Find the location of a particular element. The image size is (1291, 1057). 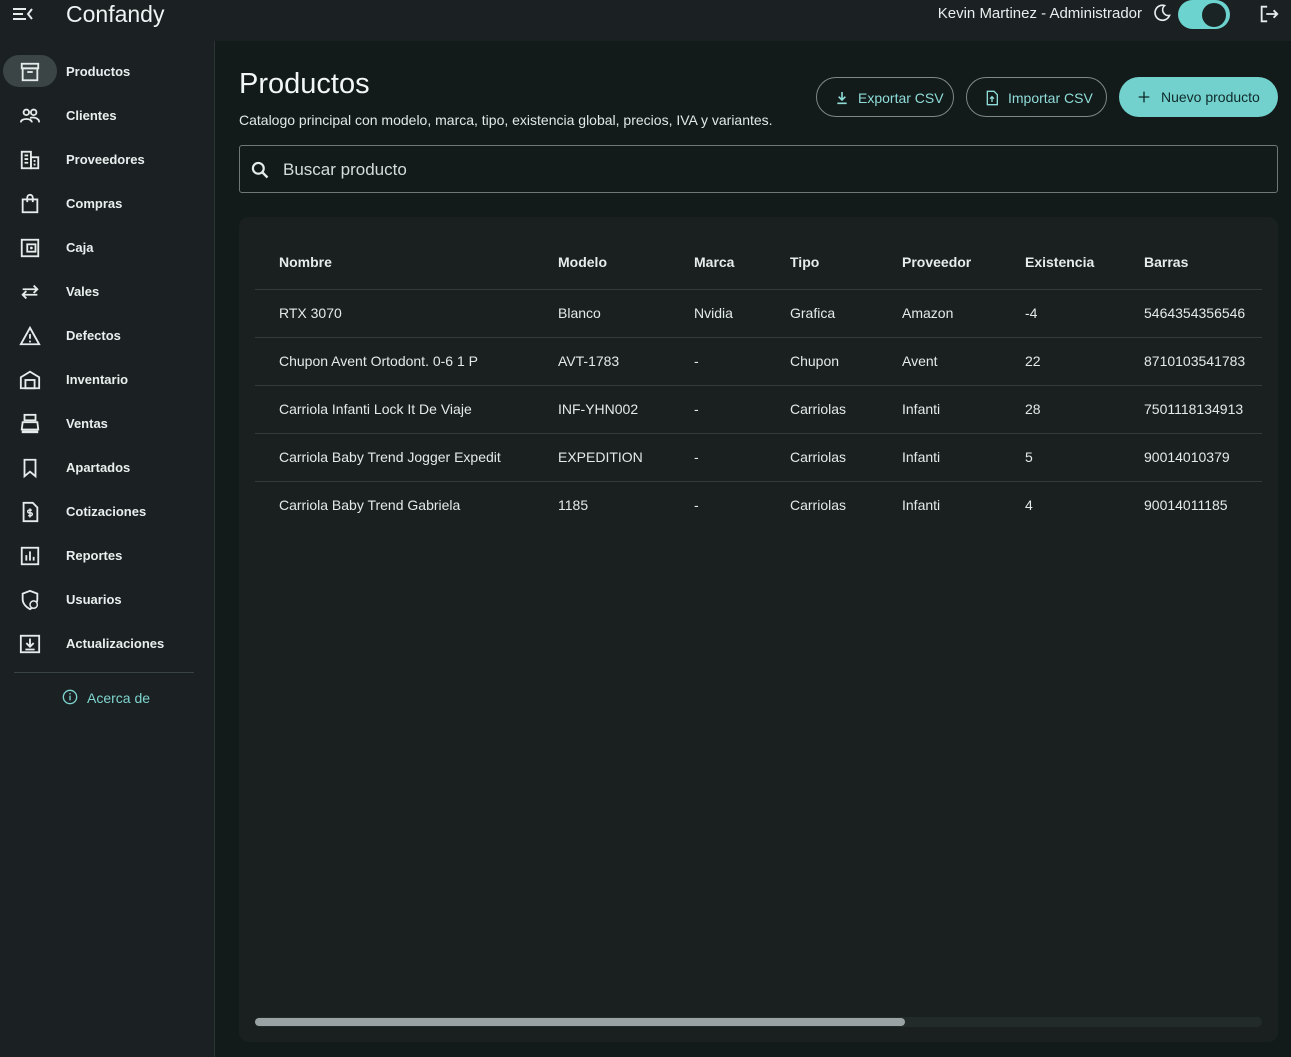

warning-triangle-icon is located at coordinates (30, 335).